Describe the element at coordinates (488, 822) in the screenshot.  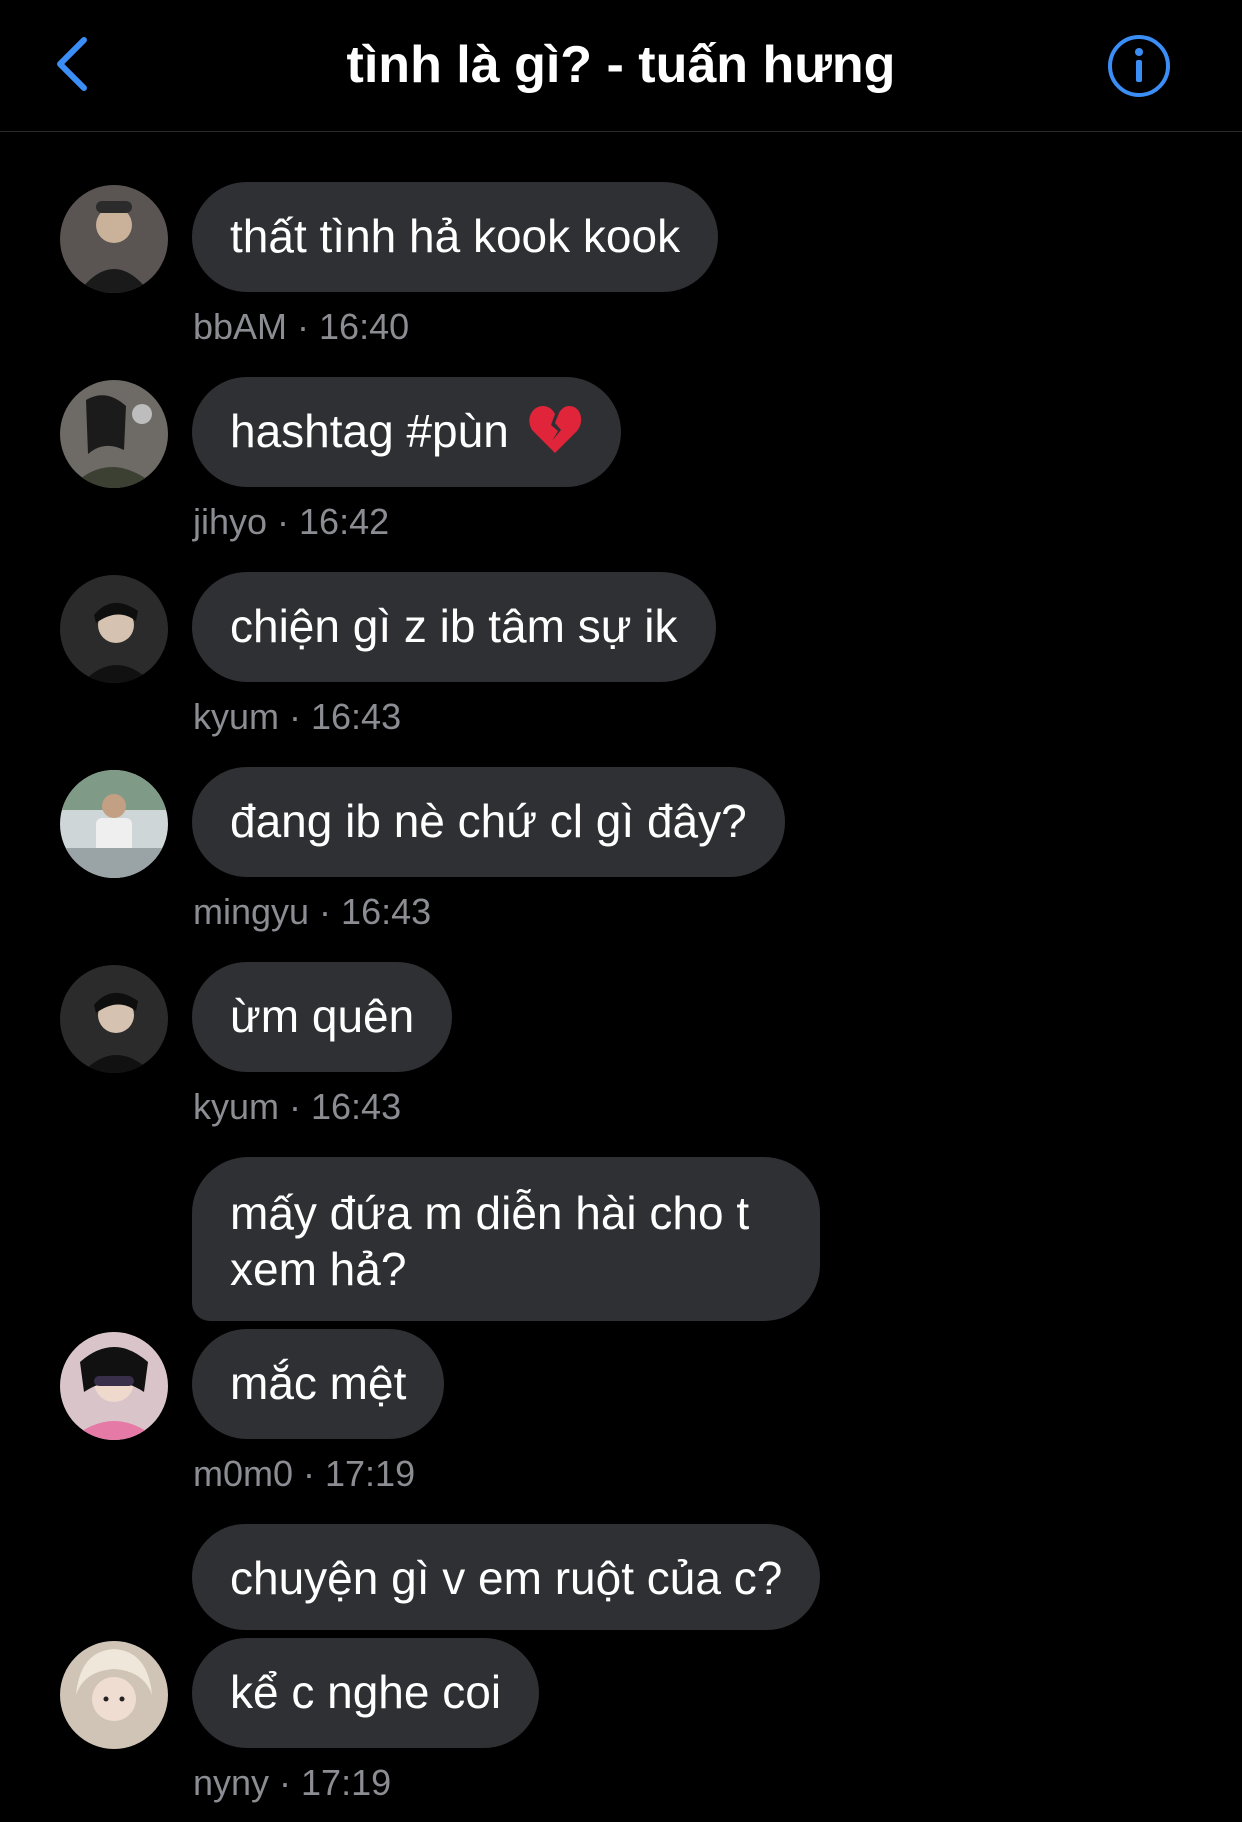
I see `message-bubble: đang ib nè chứ cl gì đây?` at that location.